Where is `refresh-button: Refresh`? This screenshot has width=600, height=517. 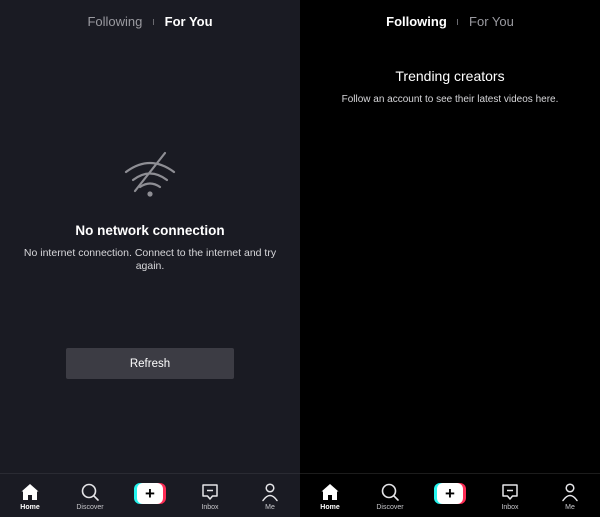
refresh-button: Refresh is located at coordinates (150, 363).